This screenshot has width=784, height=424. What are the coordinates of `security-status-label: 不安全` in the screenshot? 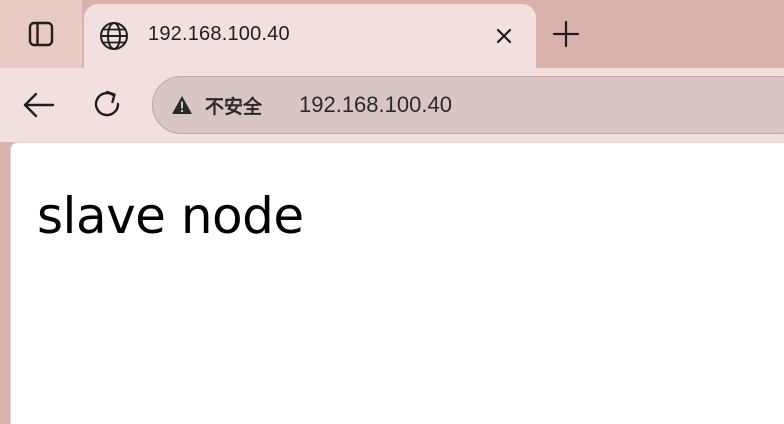 It's located at (233, 105).